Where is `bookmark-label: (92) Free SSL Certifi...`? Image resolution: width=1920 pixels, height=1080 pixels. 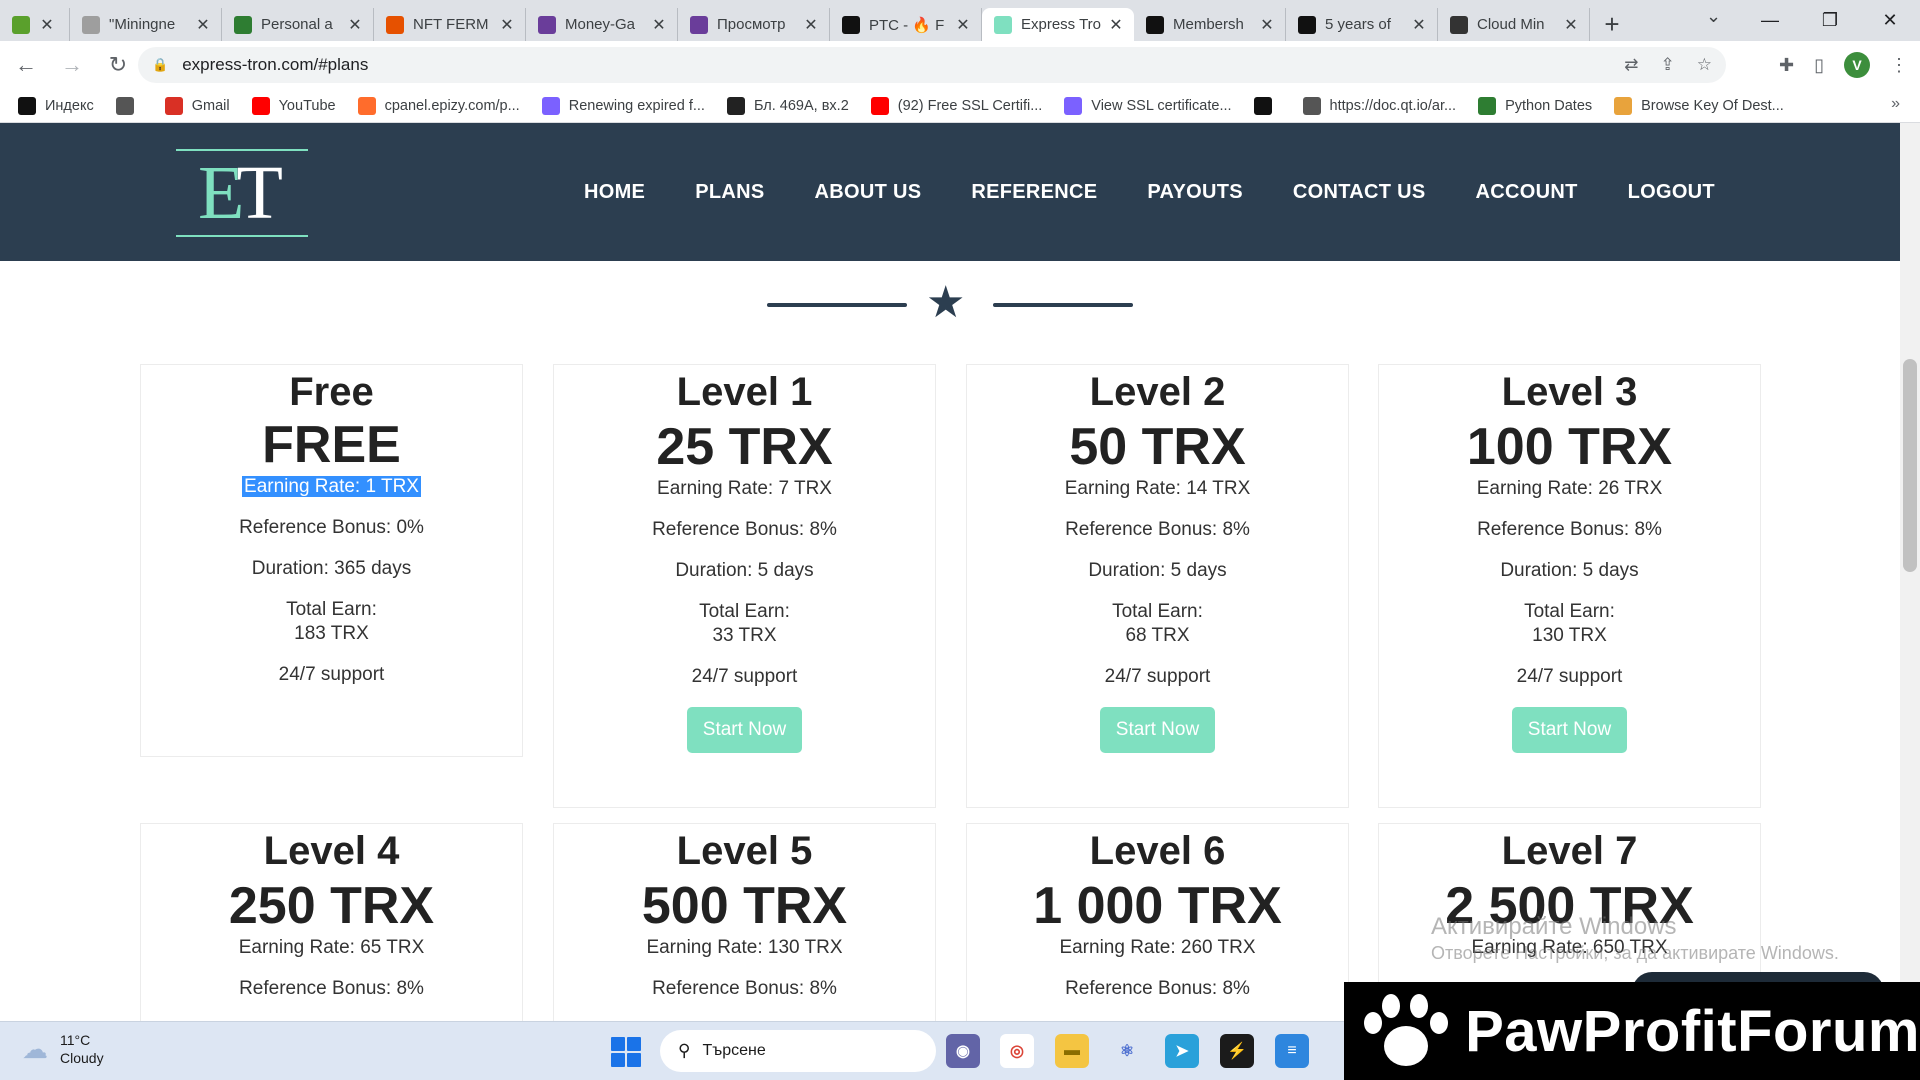
bookmark-label: (92) Free SSL Certifi... is located at coordinates (970, 105).